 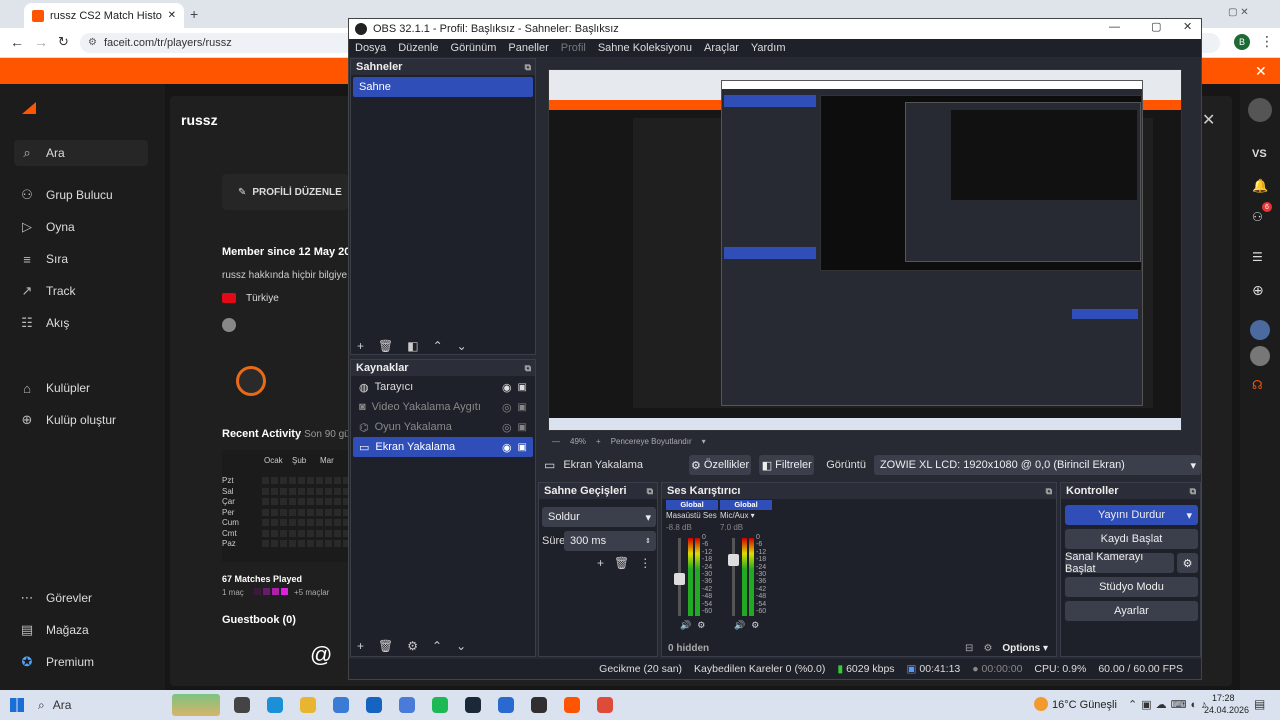 What do you see at coordinates (539, 705) in the screenshot?
I see `obs-icon` at bounding box center [539, 705].